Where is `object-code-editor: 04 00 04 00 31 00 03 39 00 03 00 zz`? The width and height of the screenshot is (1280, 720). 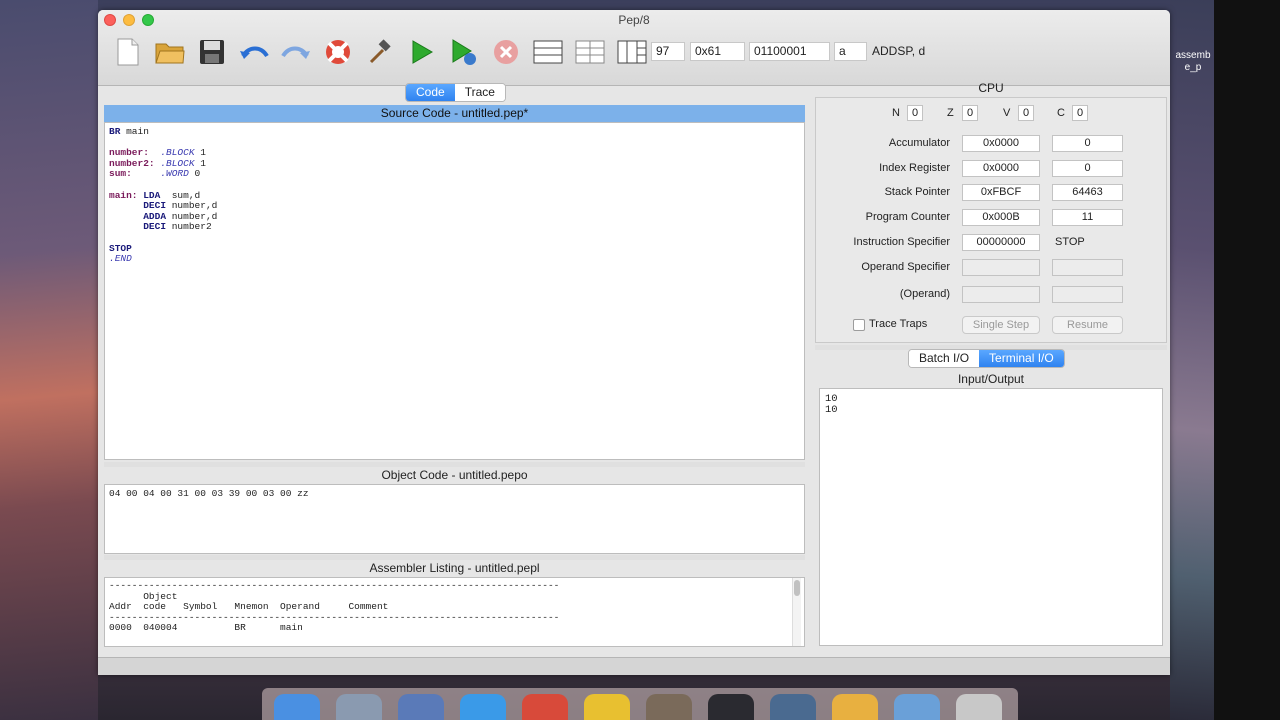
object-code-editor: 04 00 04 00 31 00 03 39 00 03 00 zz is located at coordinates (454, 519).